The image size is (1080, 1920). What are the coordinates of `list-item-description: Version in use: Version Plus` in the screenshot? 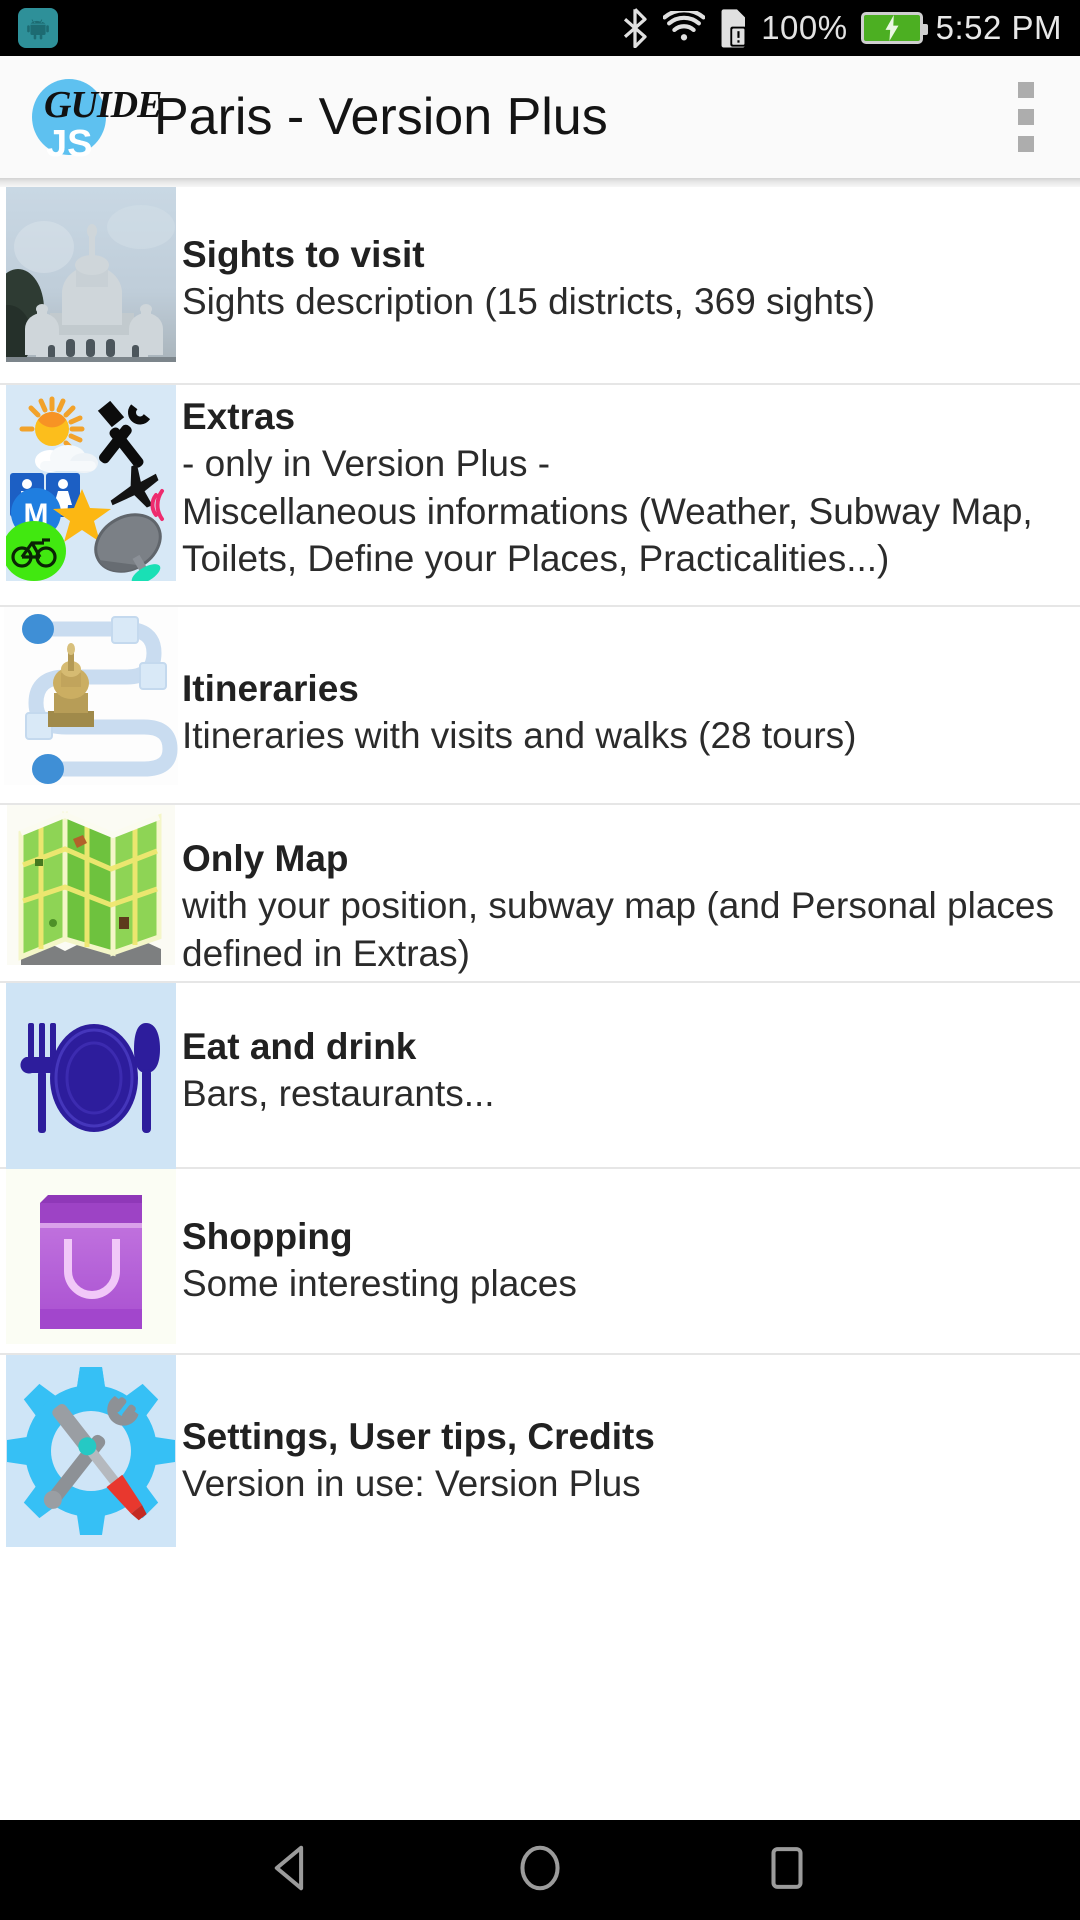 It's located at (411, 1484).